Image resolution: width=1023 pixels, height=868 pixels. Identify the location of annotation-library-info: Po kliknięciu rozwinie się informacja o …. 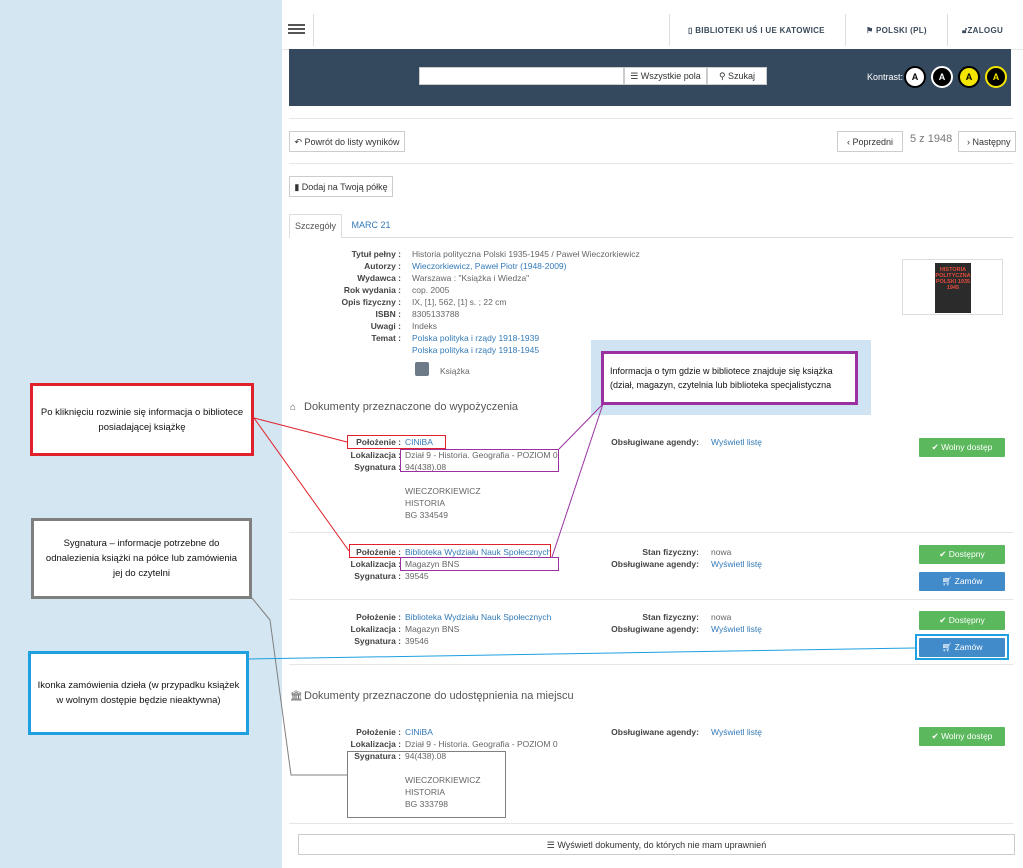
(142, 419).